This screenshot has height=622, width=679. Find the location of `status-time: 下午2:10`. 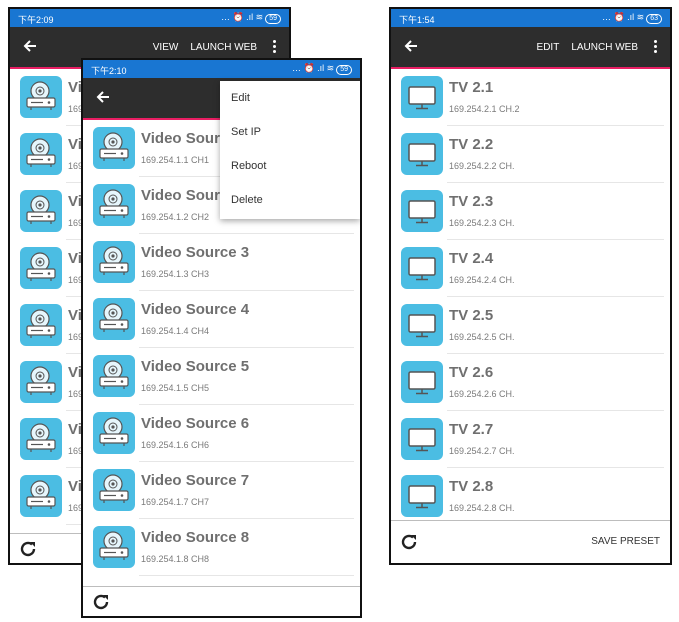

status-time: 下午2:10 is located at coordinates (109, 71).